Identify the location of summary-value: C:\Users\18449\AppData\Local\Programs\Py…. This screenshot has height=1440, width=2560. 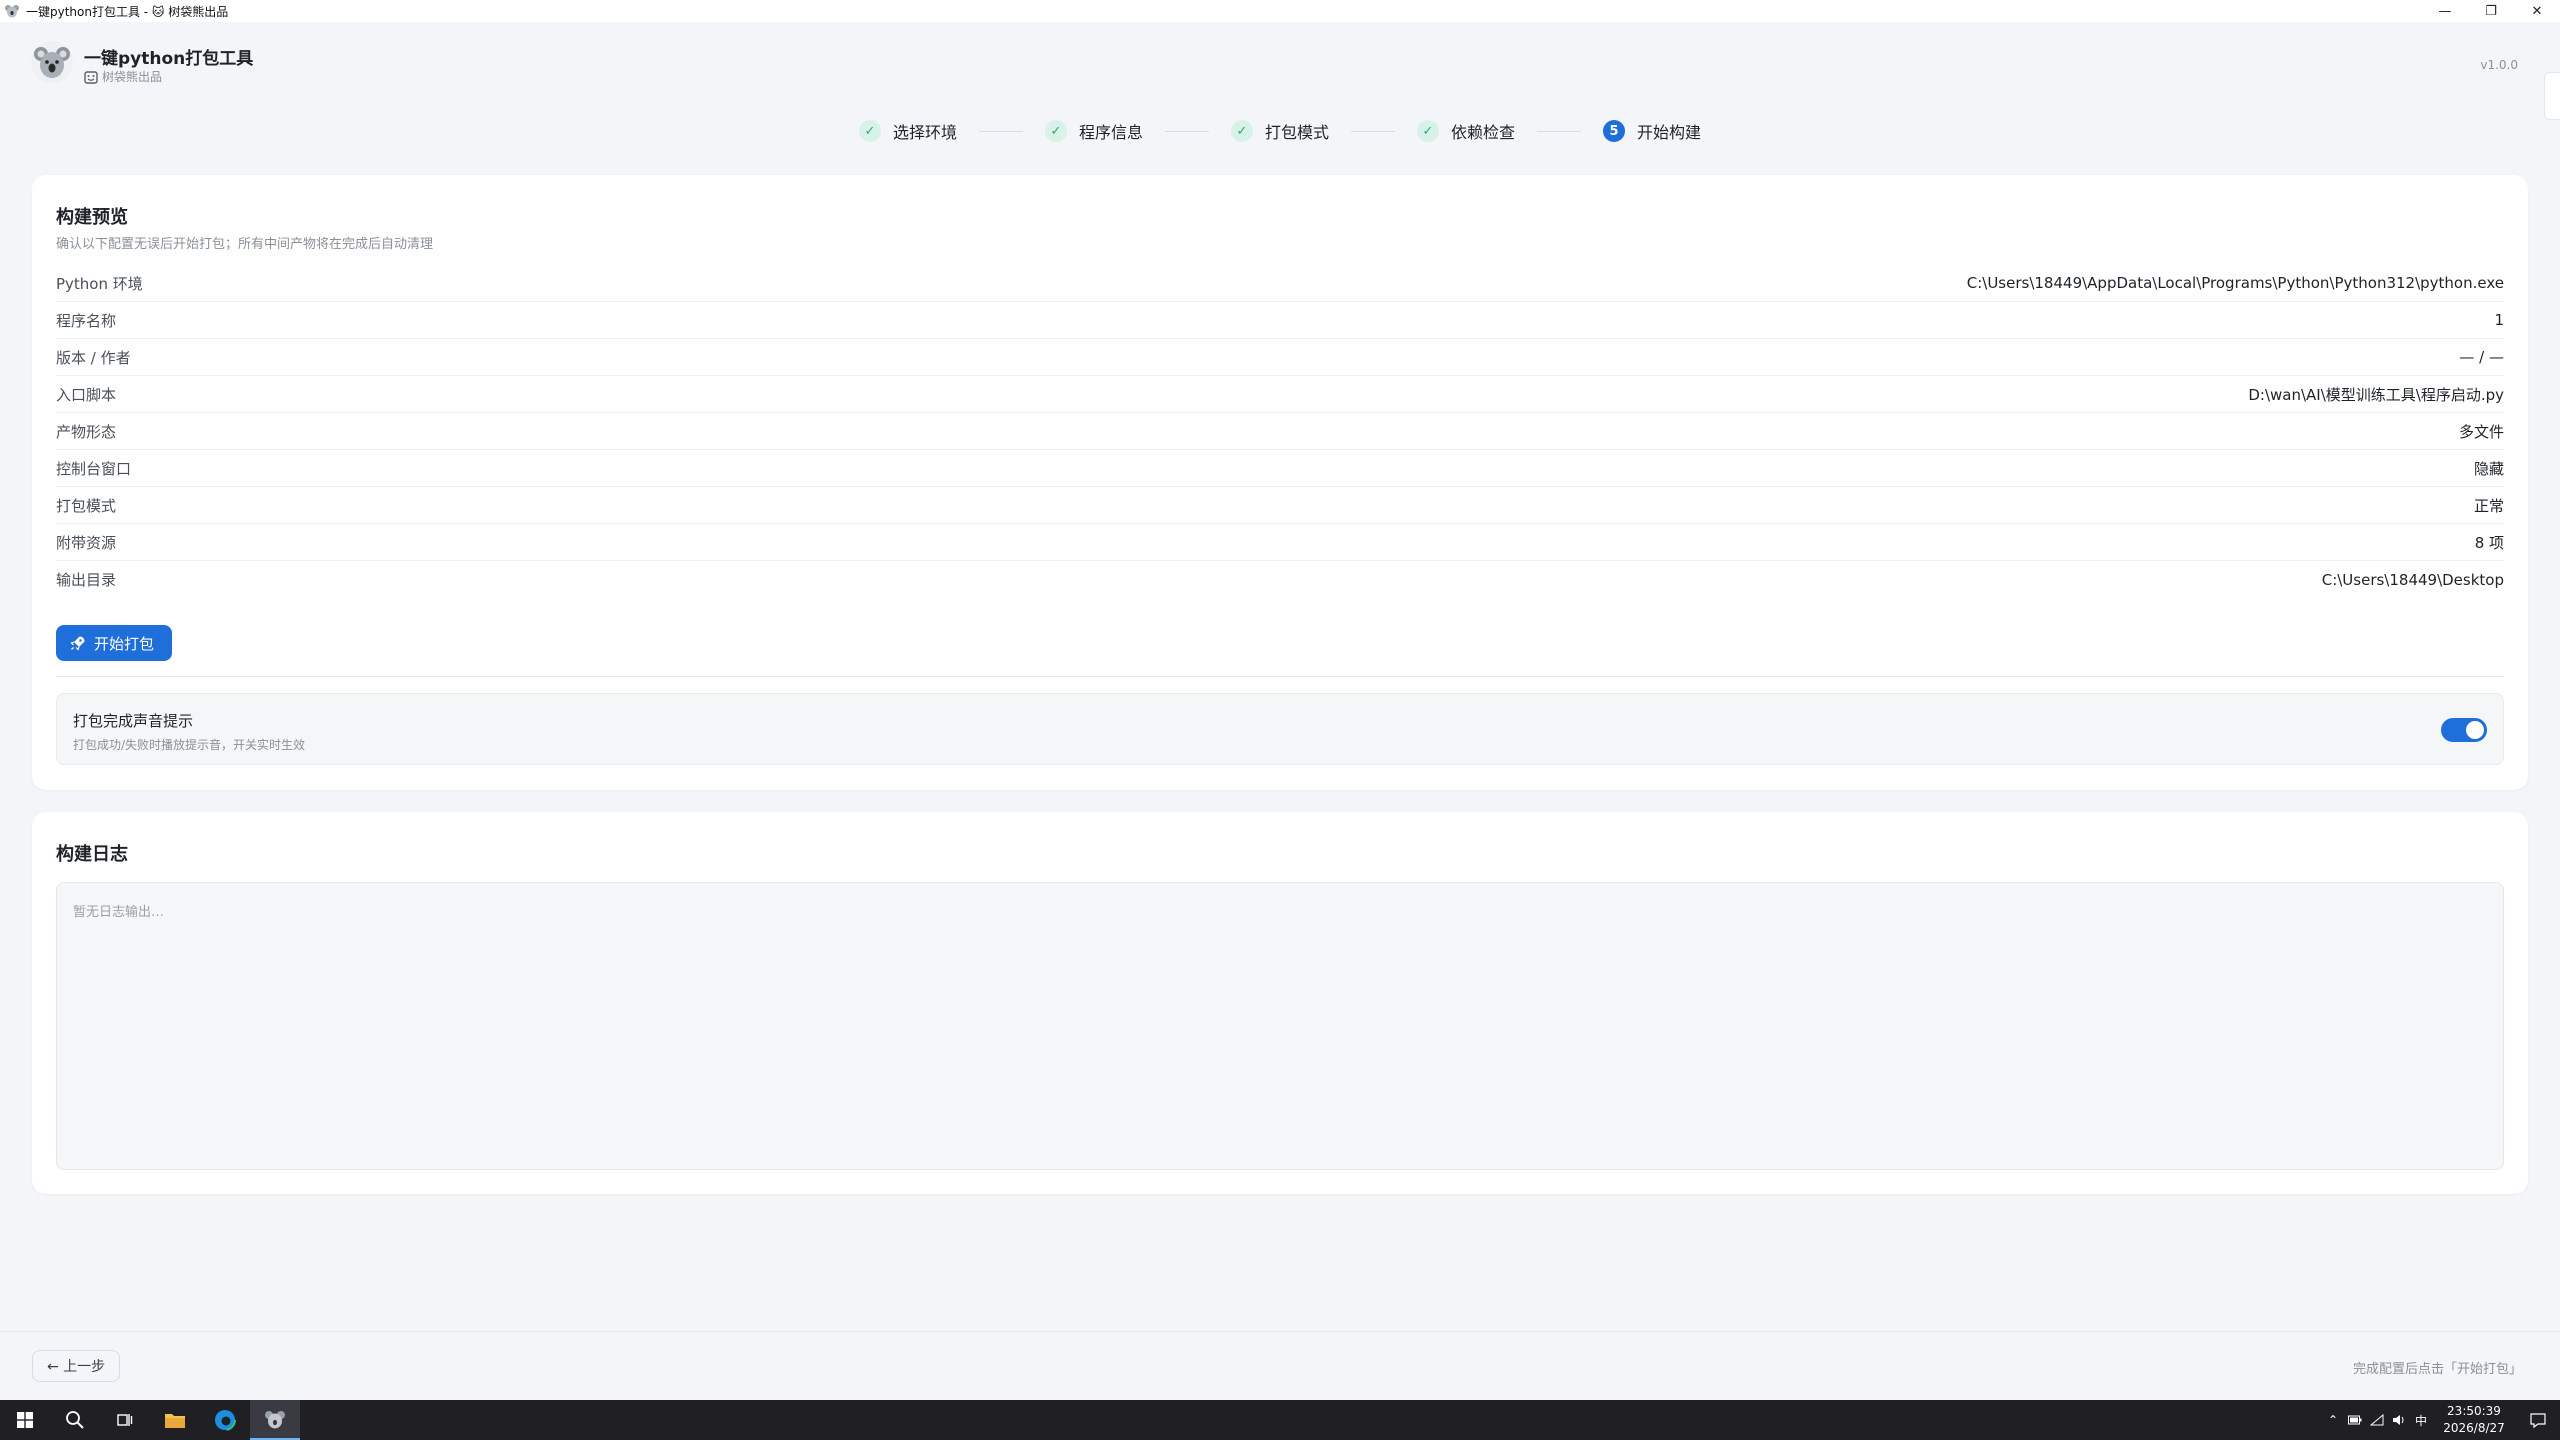
(2235, 283).